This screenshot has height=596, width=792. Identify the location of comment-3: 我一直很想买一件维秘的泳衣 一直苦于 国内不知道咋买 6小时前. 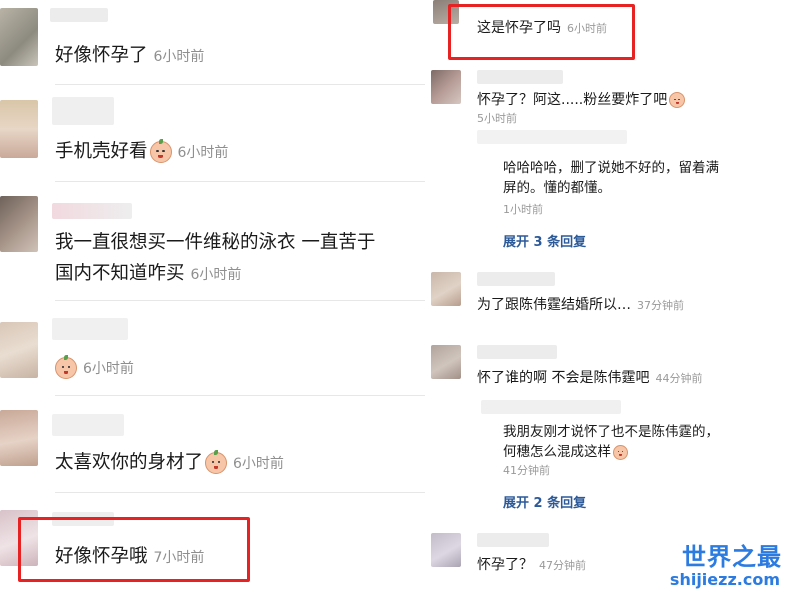
(215, 259).